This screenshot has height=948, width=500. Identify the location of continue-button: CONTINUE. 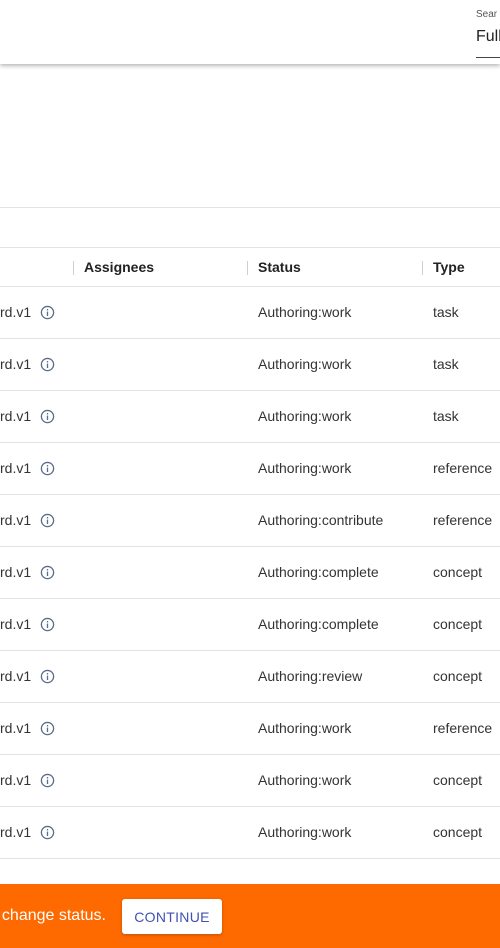
(172, 916).